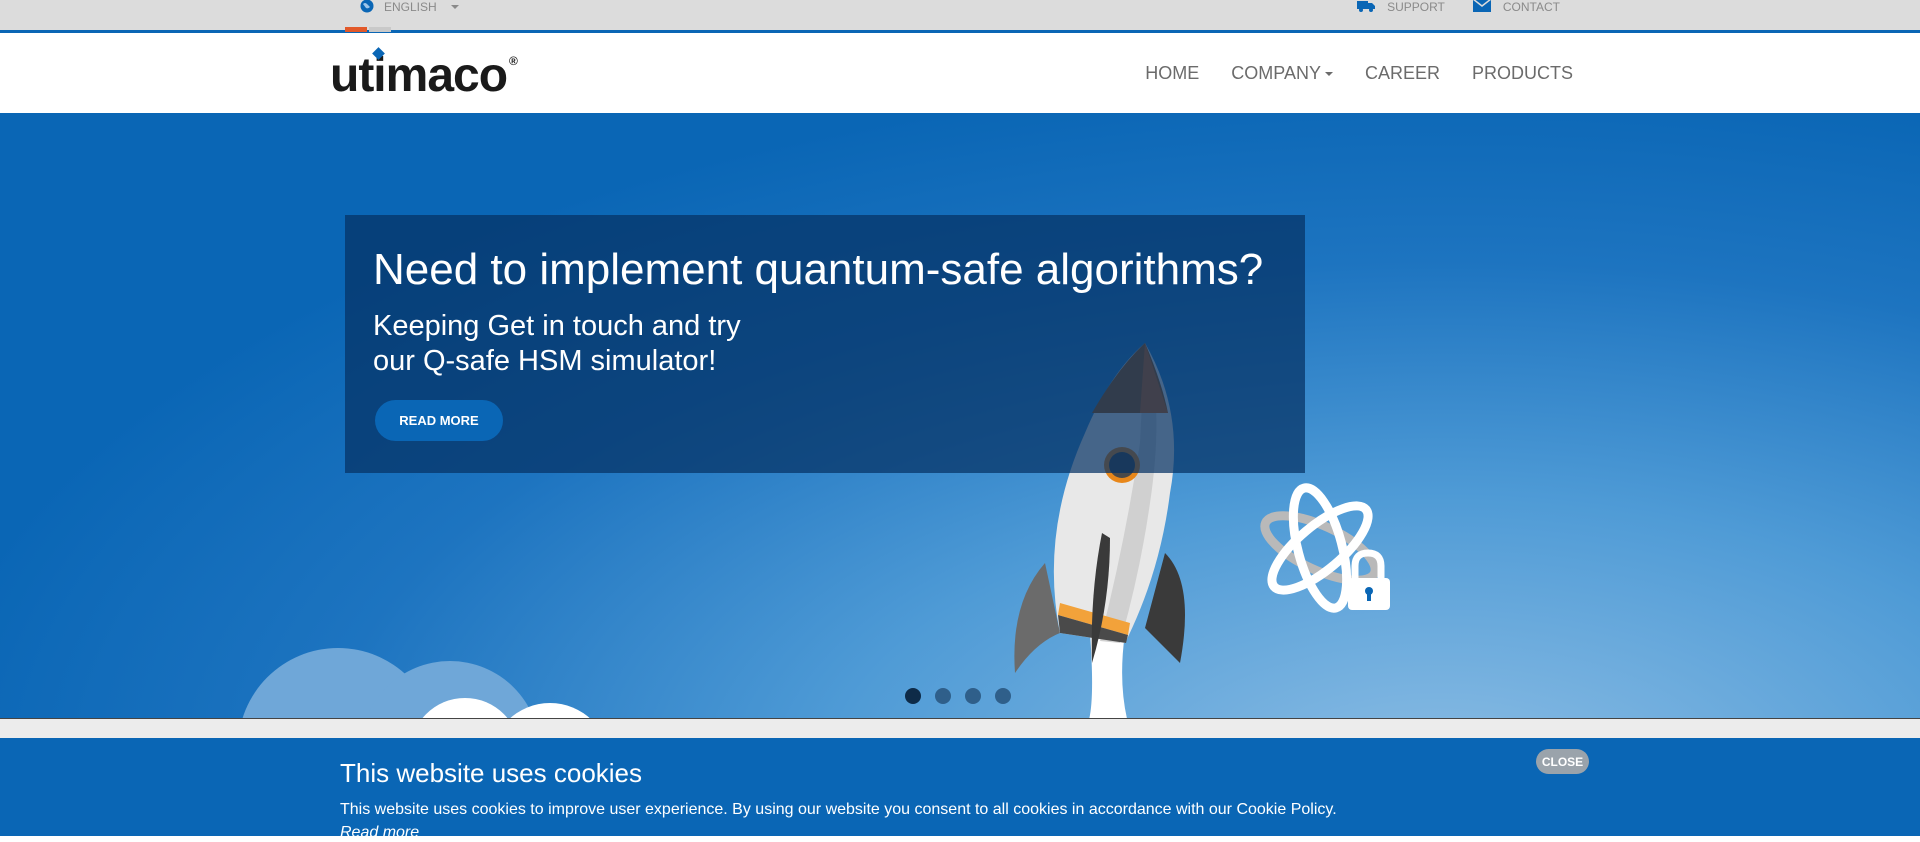  What do you see at coordinates (557, 326) in the screenshot?
I see `promo-subtitle-line1: Keeping Get in touch and try` at bounding box center [557, 326].